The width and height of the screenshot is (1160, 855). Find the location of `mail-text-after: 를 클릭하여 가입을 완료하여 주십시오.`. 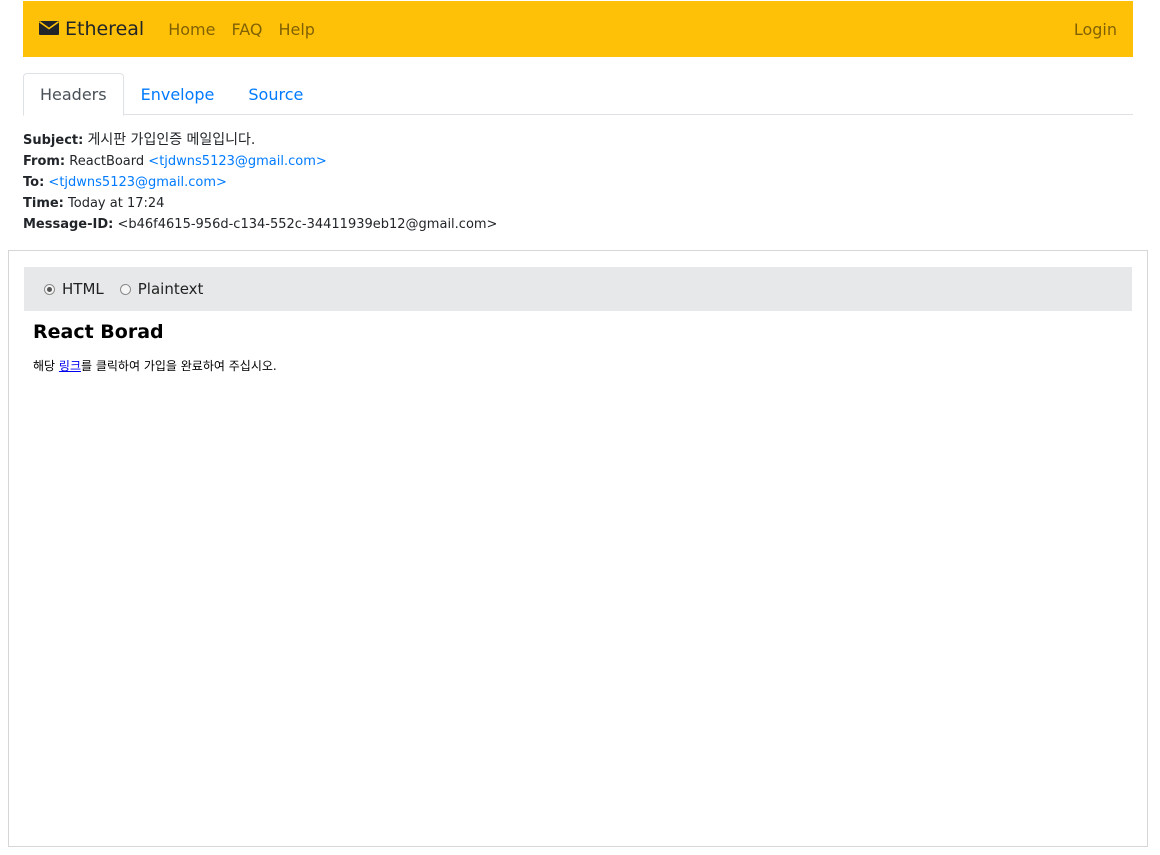

mail-text-after: 를 클릭하여 가입을 완료하여 주십시오. is located at coordinates (179, 366).